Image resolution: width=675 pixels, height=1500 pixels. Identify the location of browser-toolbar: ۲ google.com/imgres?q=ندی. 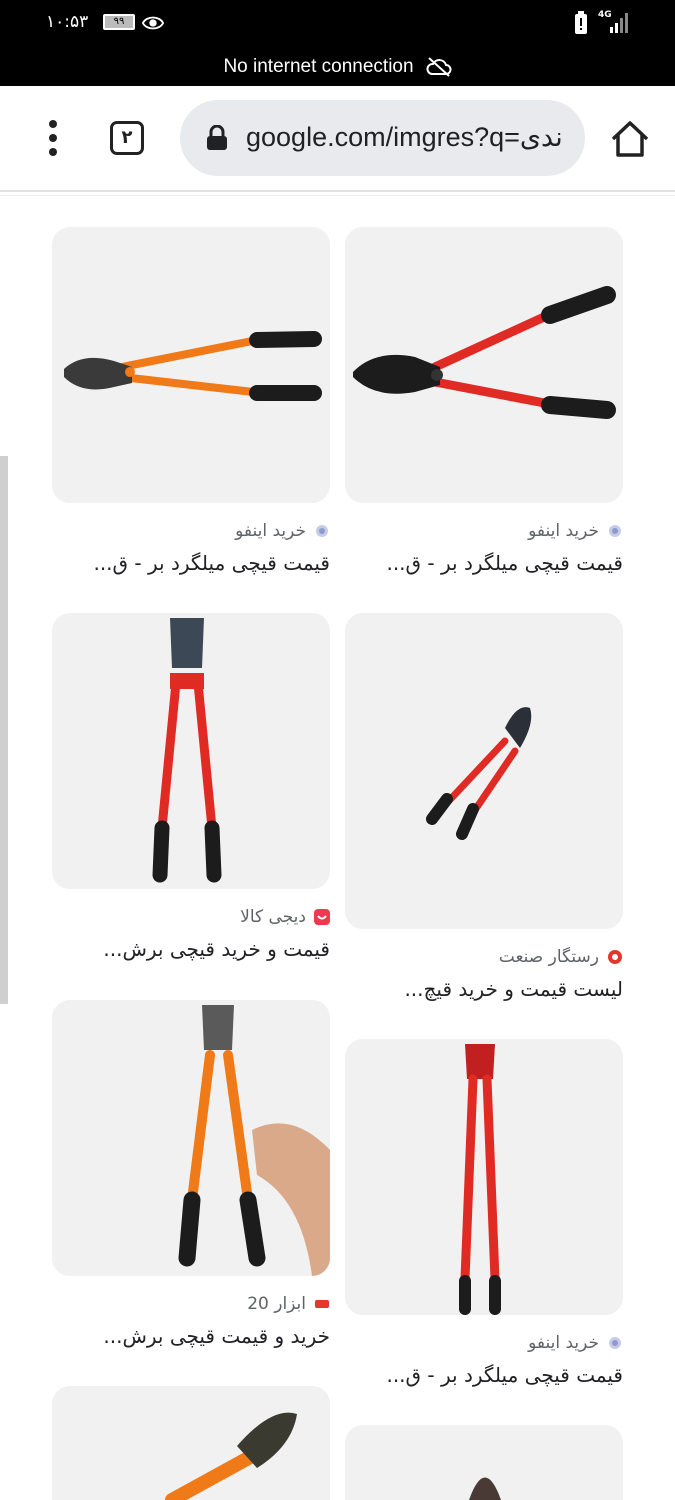
(337, 138).